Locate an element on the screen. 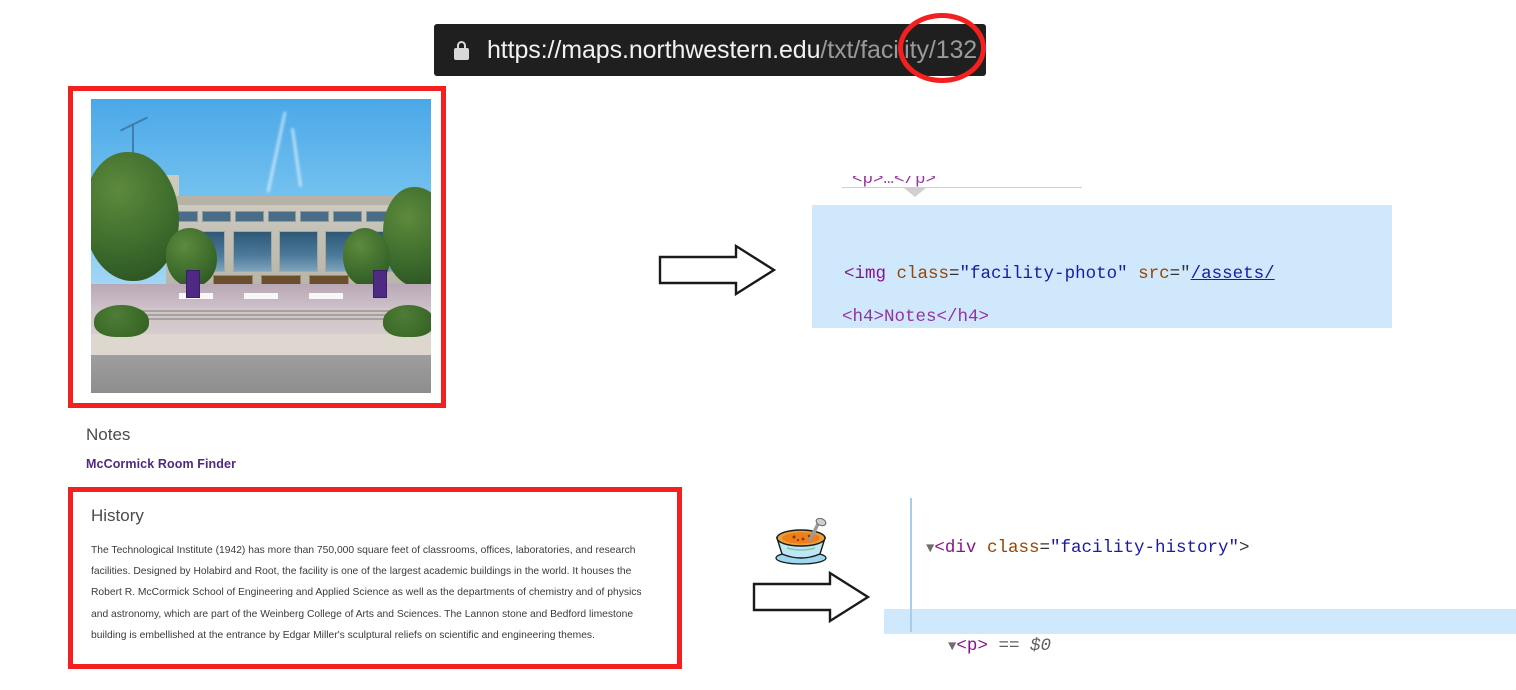 Image resolution: width=1516 pixels, height=690 pixels. img-class-value: "facility-photo" is located at coordinates (1043, 274).